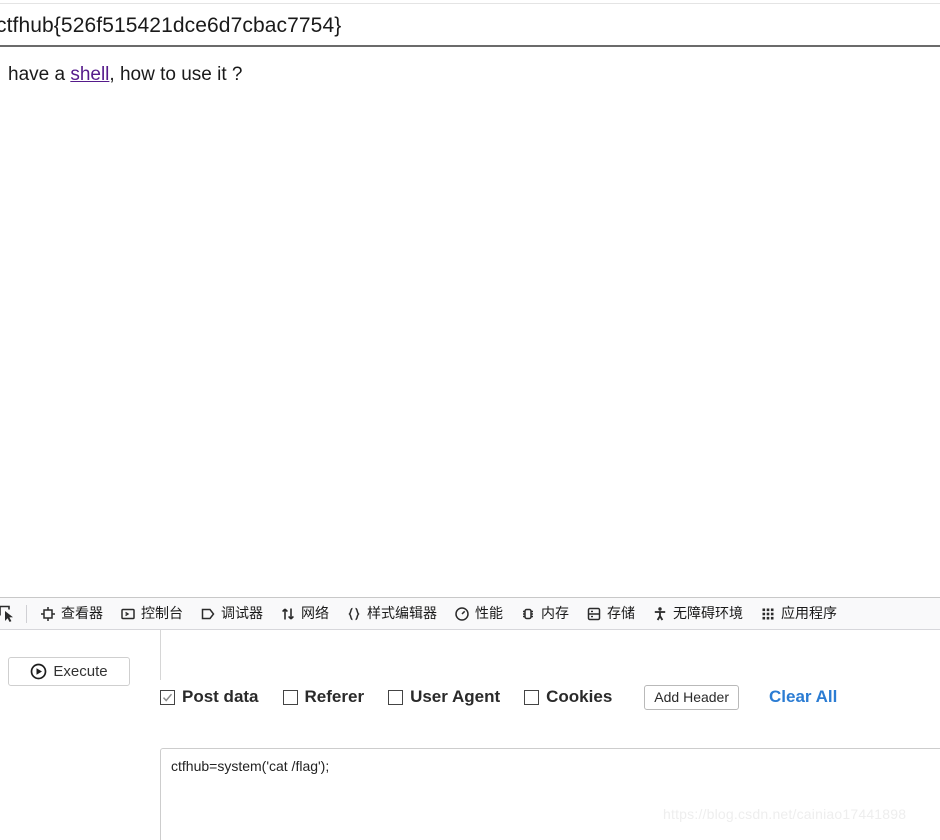 Image resolution: width=940 pixels, height=840 pixels. I want to click on execute-button: Execute, so click(69, 671).